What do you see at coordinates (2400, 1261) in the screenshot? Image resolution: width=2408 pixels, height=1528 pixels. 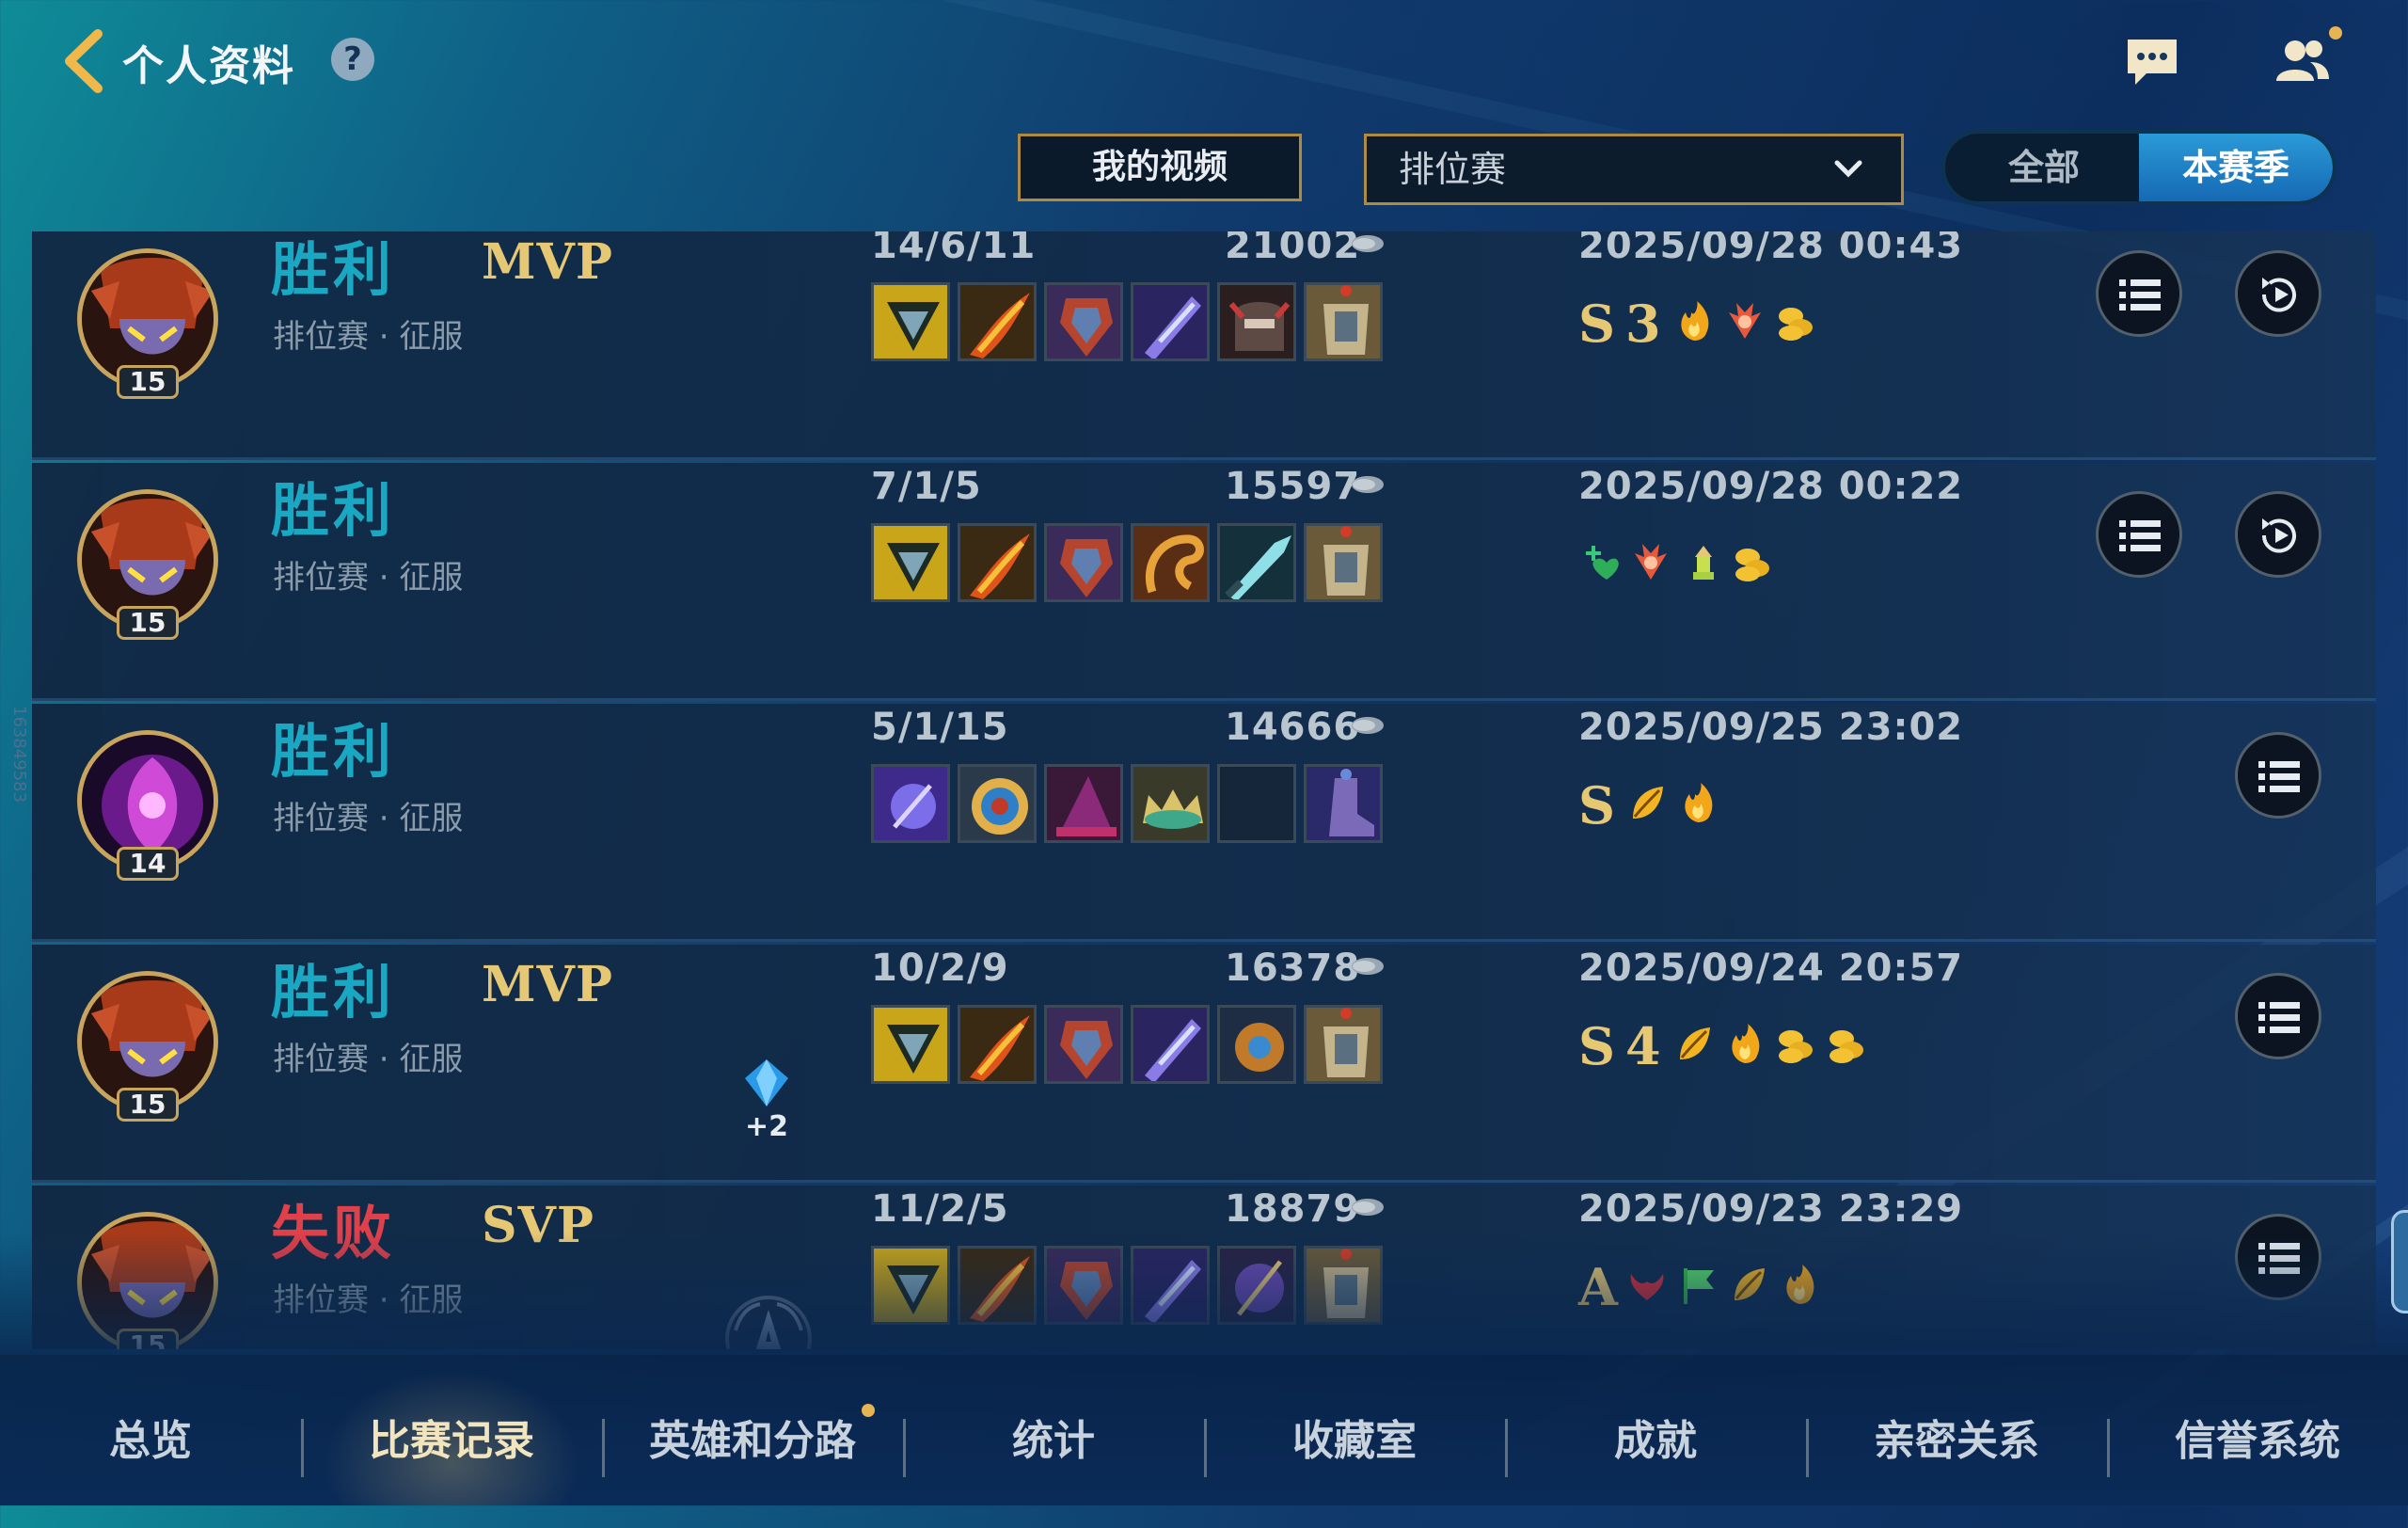 I see `side-drawer-handle` at bounding box center [2400, 1261].